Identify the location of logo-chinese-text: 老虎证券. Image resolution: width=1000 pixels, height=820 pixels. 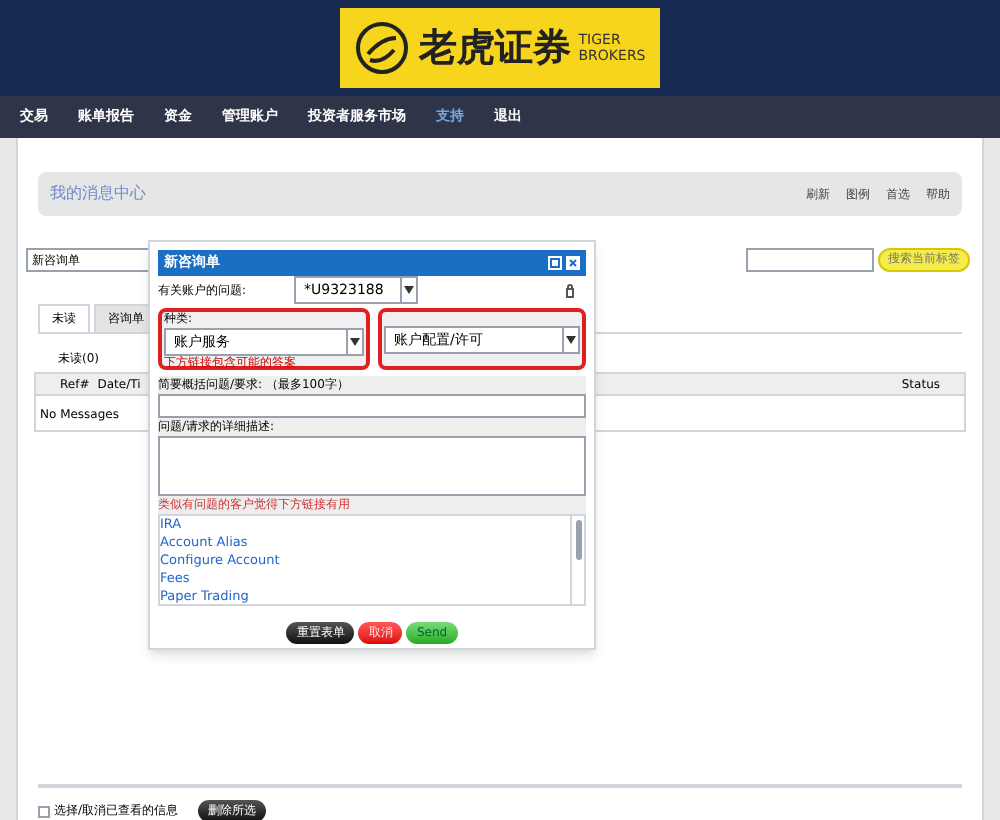
(494, 48).